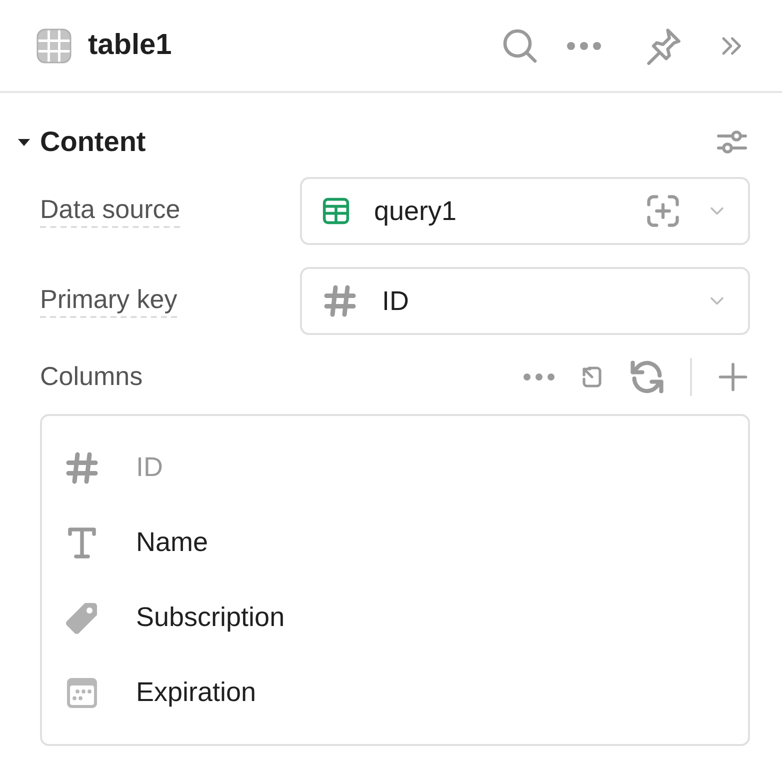 Image resolution: width=782 pixels, height=772 pixels. I want to click on columns-label: Columns, so click(91, 376).